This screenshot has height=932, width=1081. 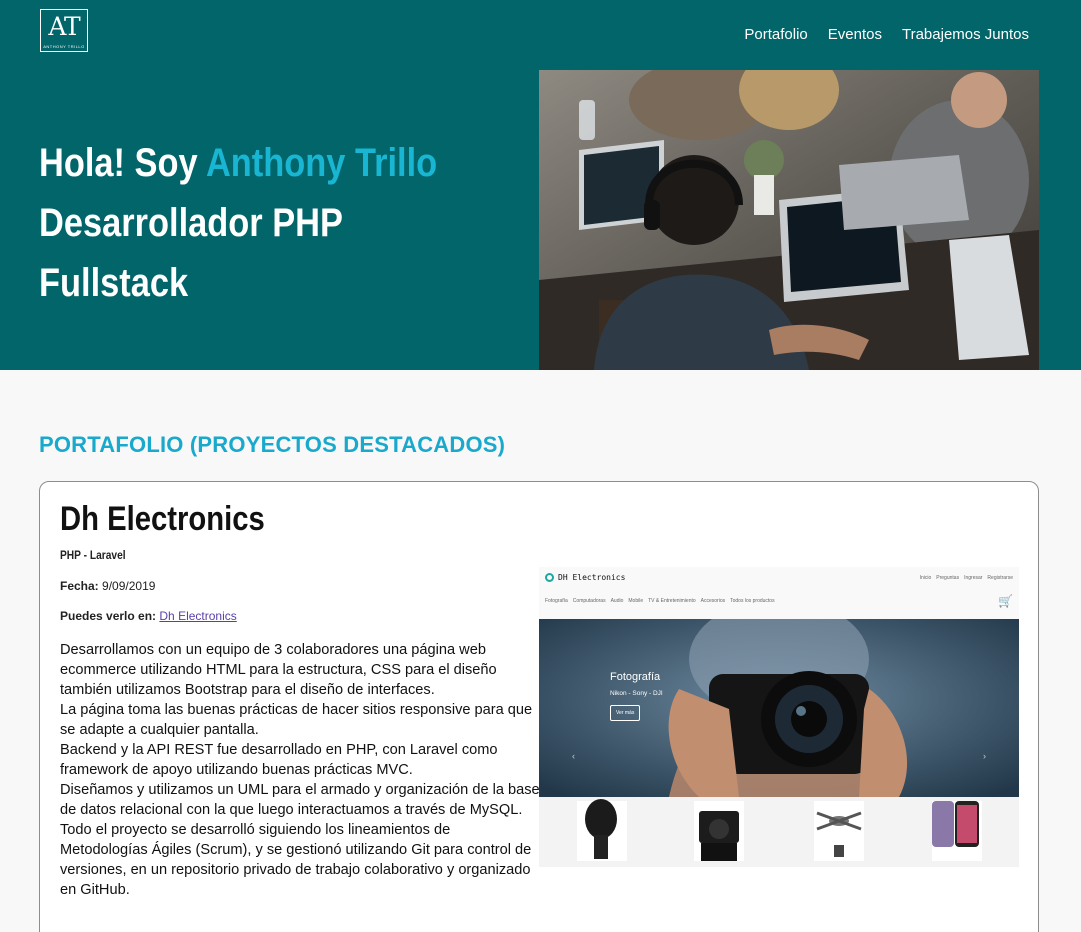 I want to click on screenshot-brand: DH Electronics, so click(x=585, y=577).